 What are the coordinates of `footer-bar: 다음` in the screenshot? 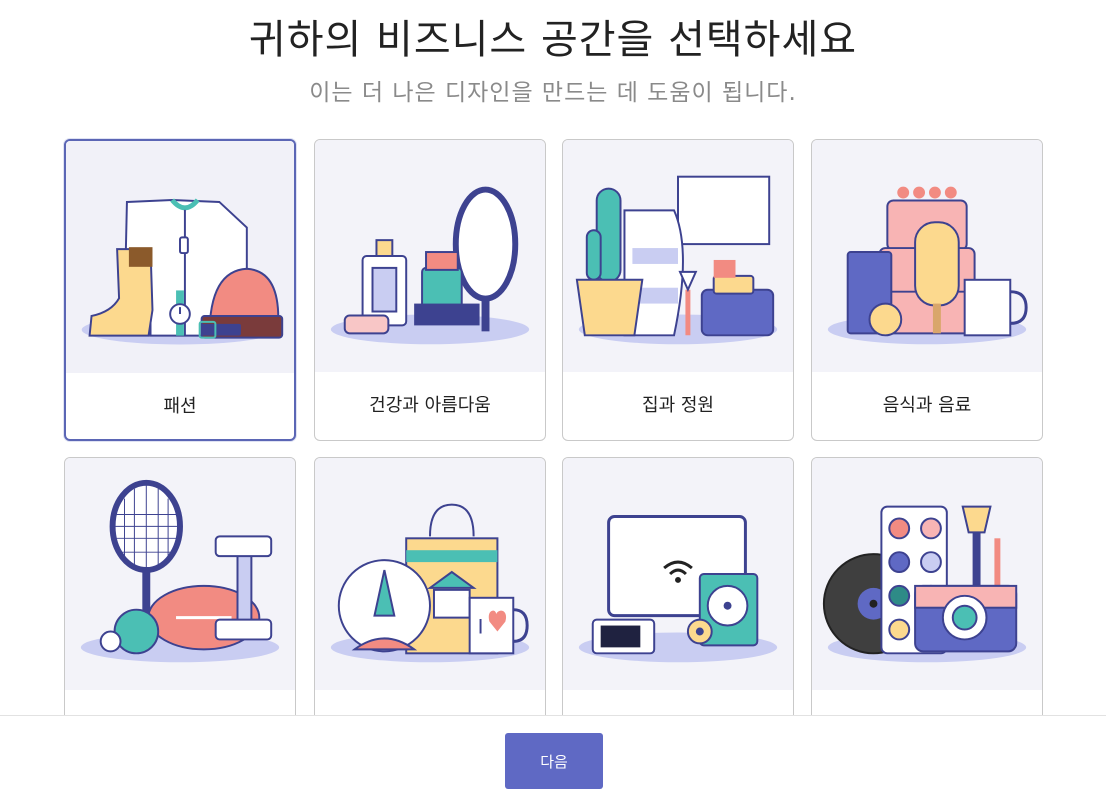 It's located at (553, 757).